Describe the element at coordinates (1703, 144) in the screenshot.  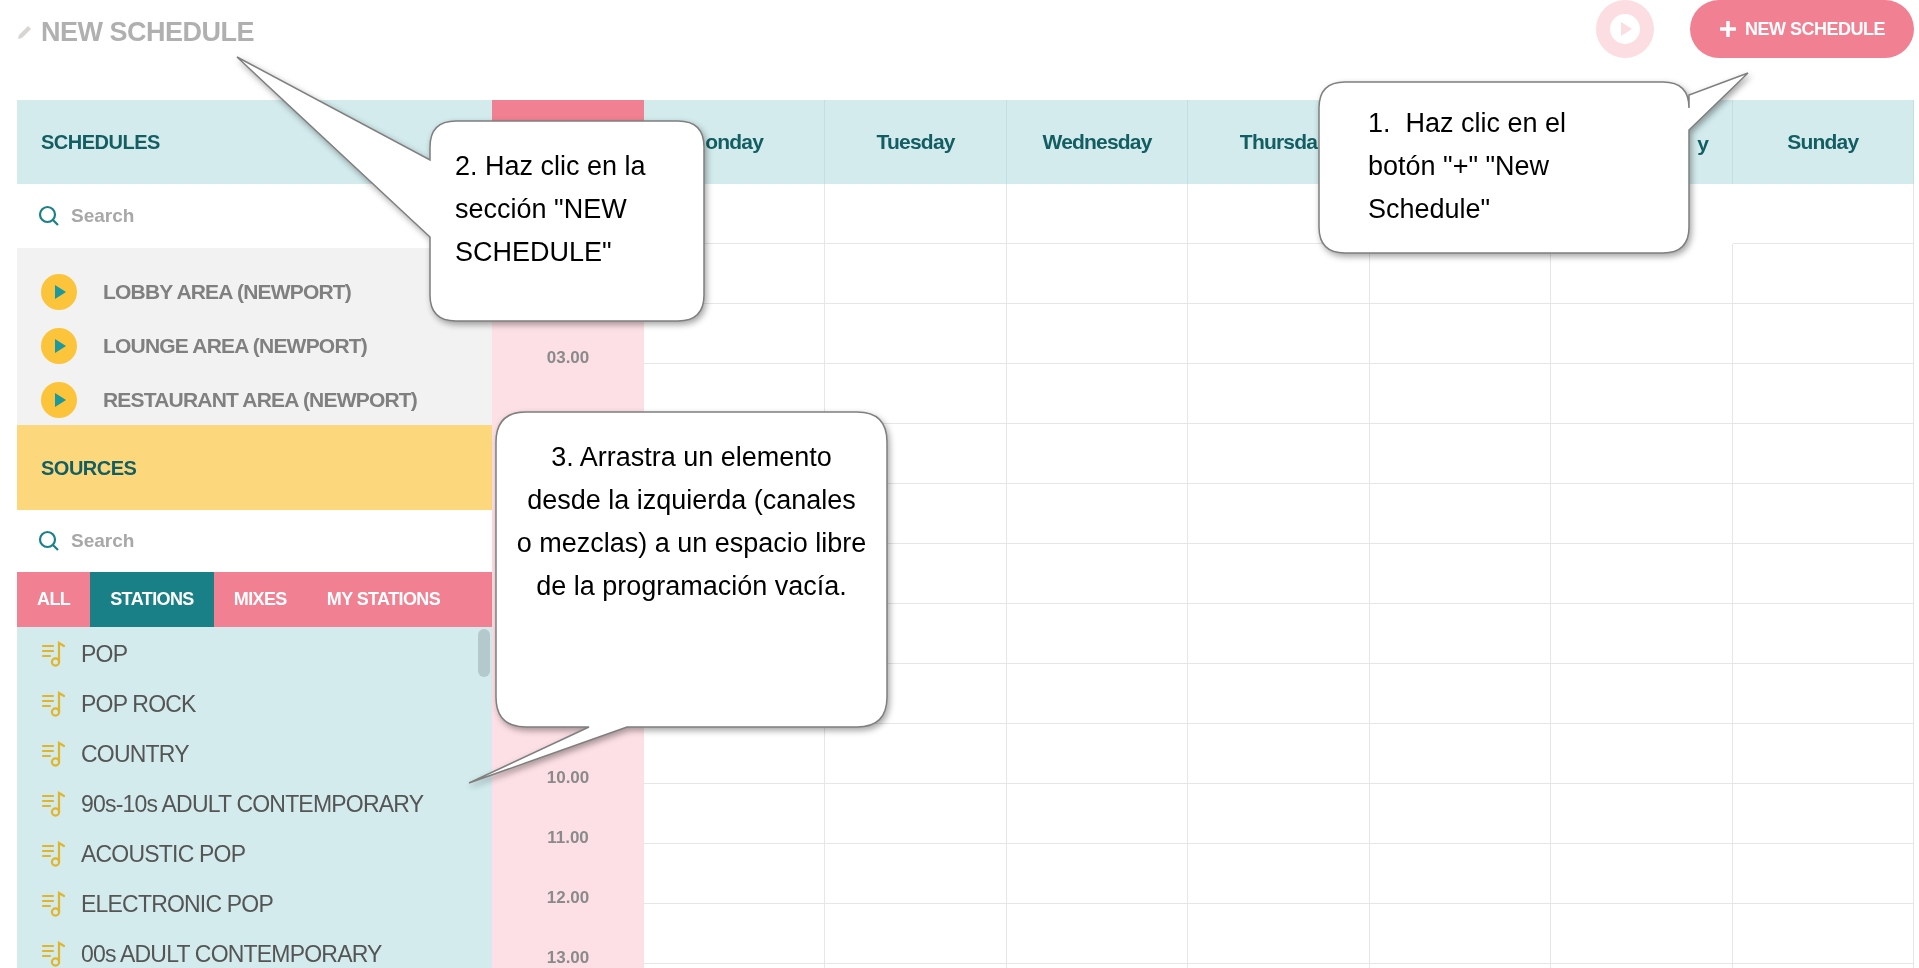
I see `day-name: y` at that location.